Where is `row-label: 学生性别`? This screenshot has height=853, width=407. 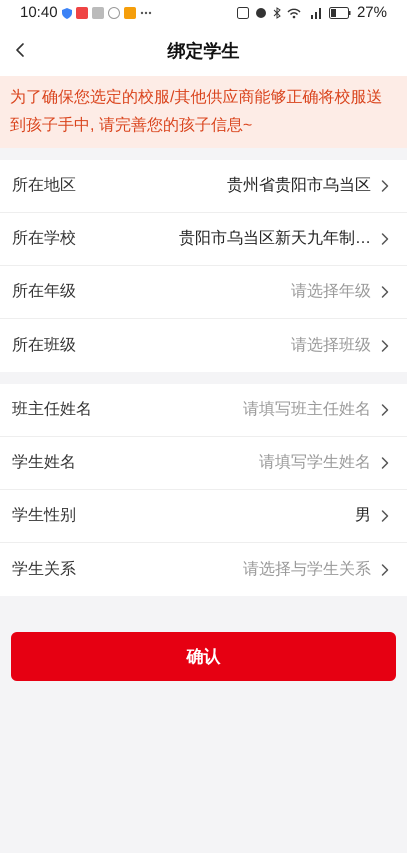 row-label: 学生性别 is located at coordinates (44, 516).